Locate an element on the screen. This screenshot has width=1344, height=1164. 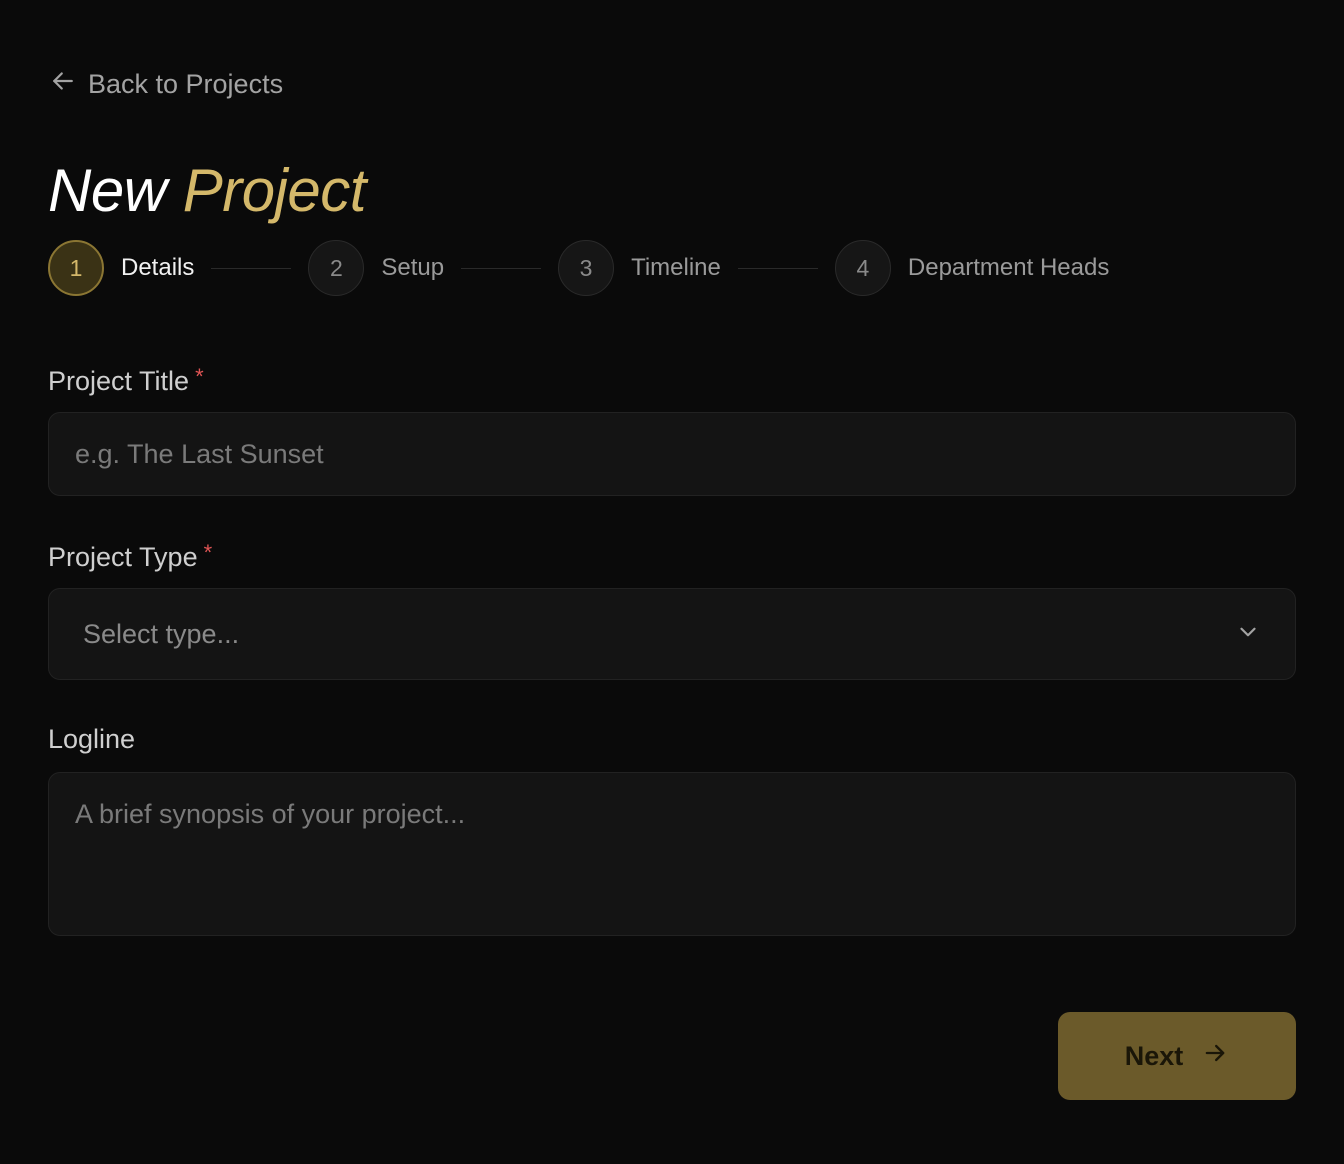
chevron-down-icon is located at coordinates (1248, 634).